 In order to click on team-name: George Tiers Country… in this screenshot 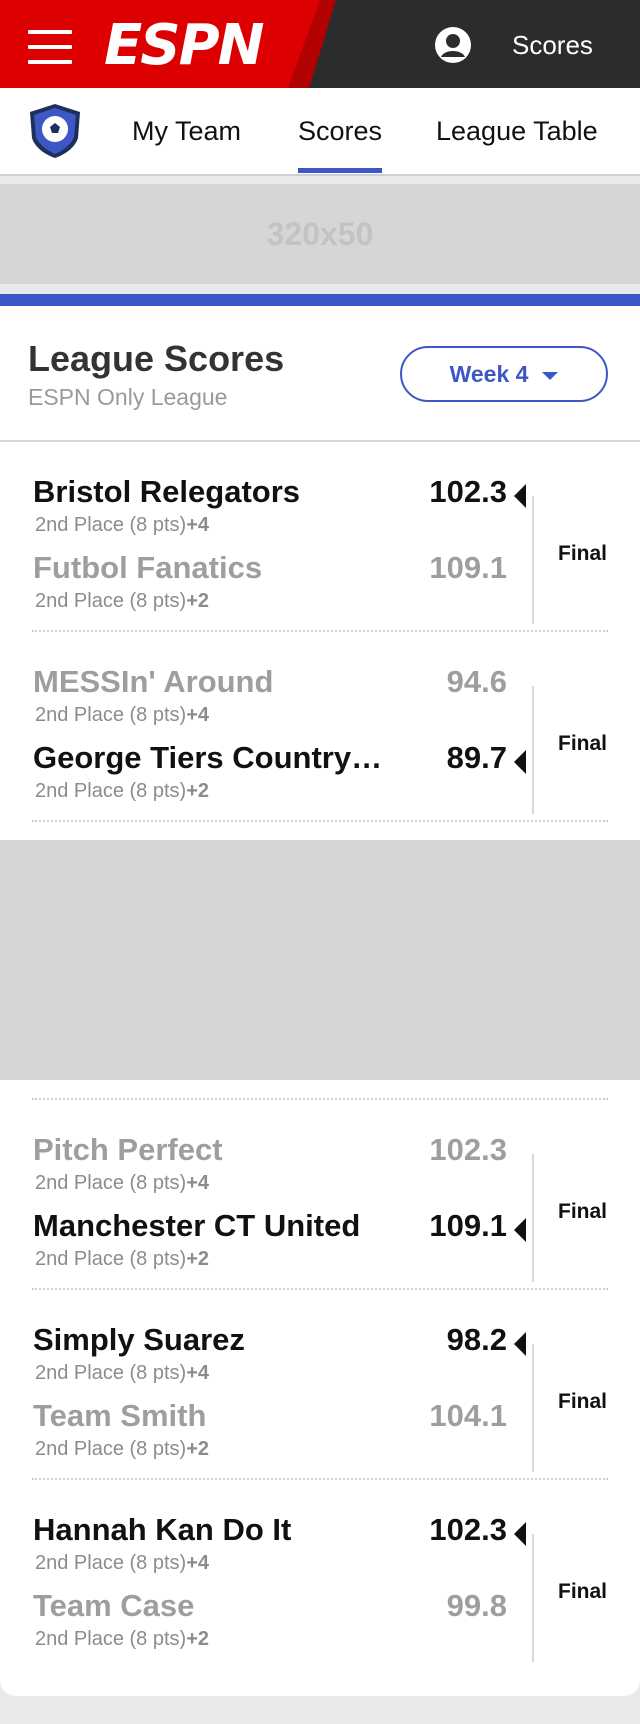, I will do `click(208, 757)`.